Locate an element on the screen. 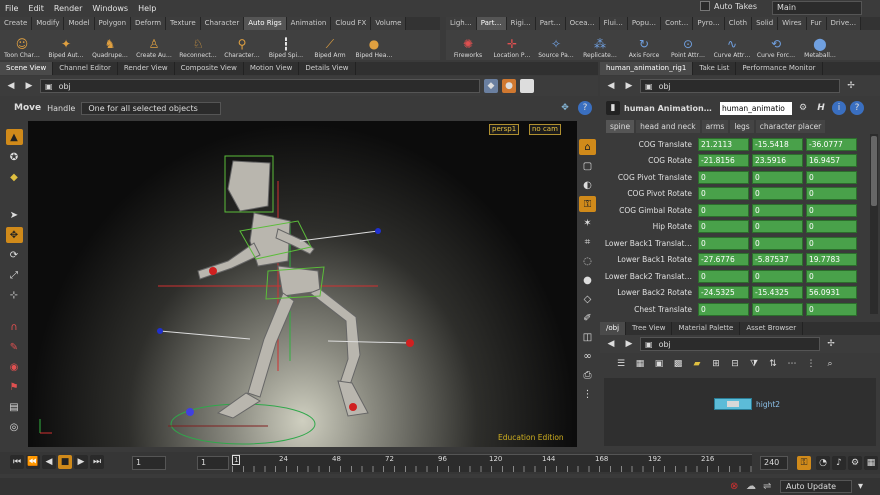 This screenshot has width=880, height=495. tab-tree-view: Tree View is located at coordinates (649, 328).